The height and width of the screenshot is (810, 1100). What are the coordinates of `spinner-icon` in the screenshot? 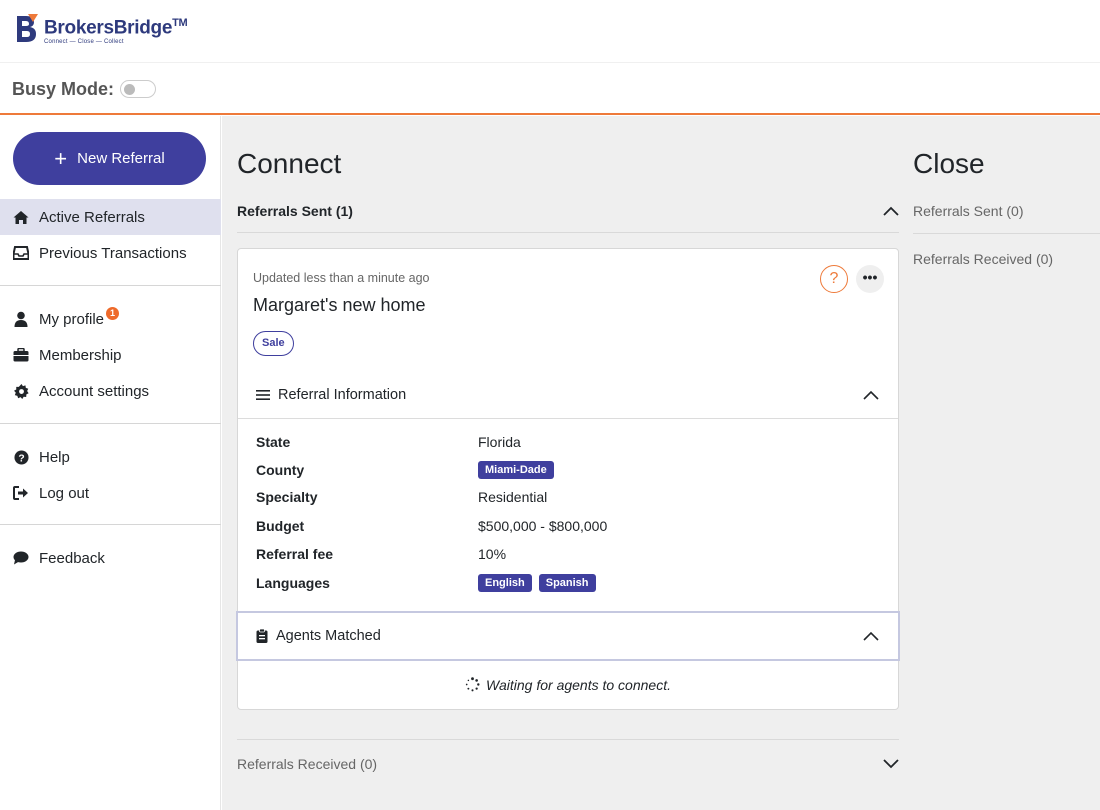 It's located at (472, 684).